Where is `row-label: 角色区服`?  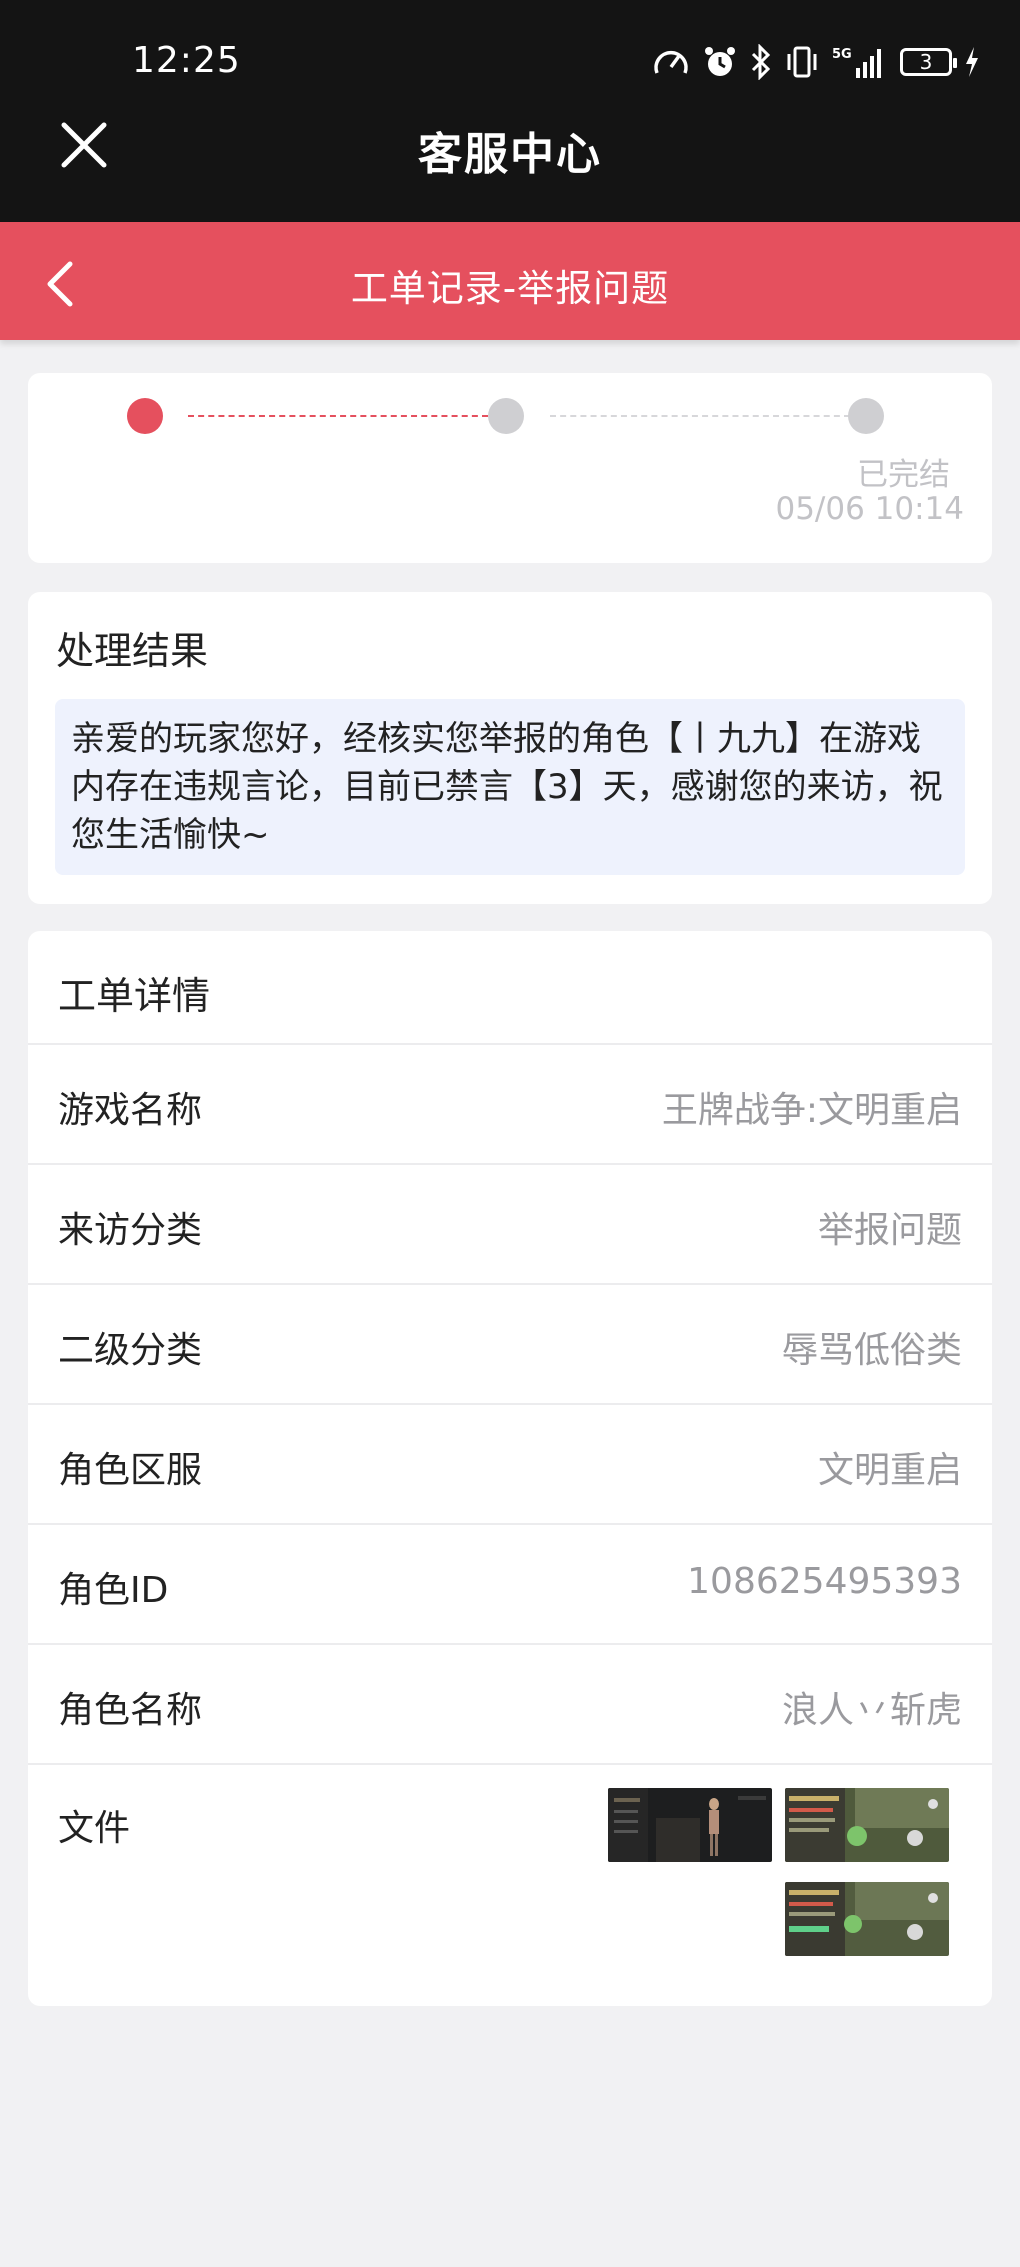 row-label: 角色区服 is located at coordinates (130, 1470).